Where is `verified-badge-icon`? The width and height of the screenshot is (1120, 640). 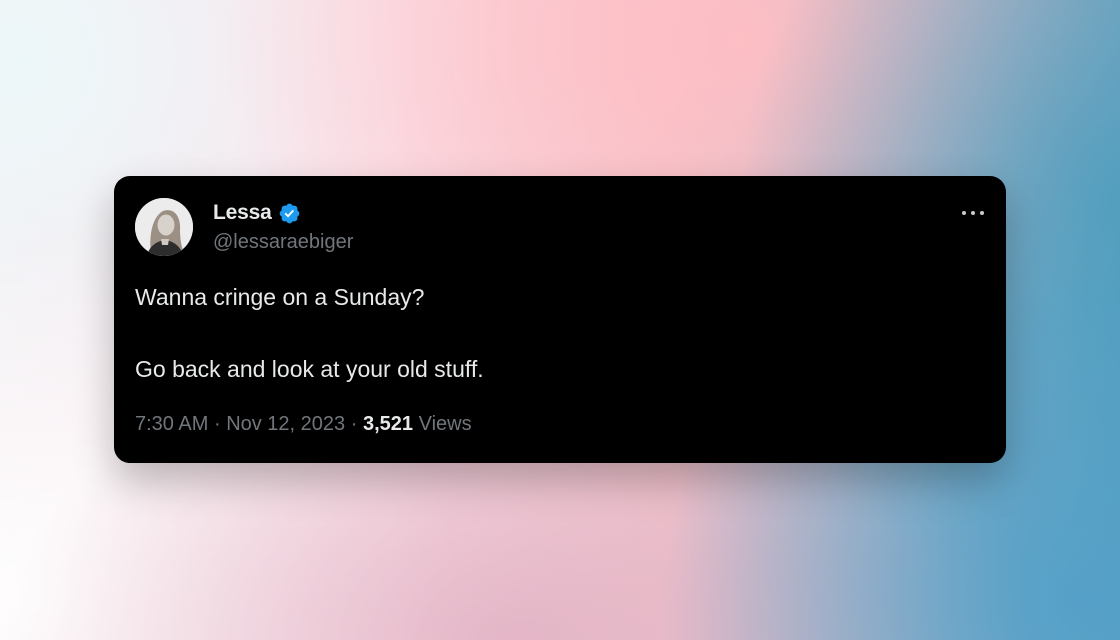
verified-badge-icon is located at coordinates (289, 213).